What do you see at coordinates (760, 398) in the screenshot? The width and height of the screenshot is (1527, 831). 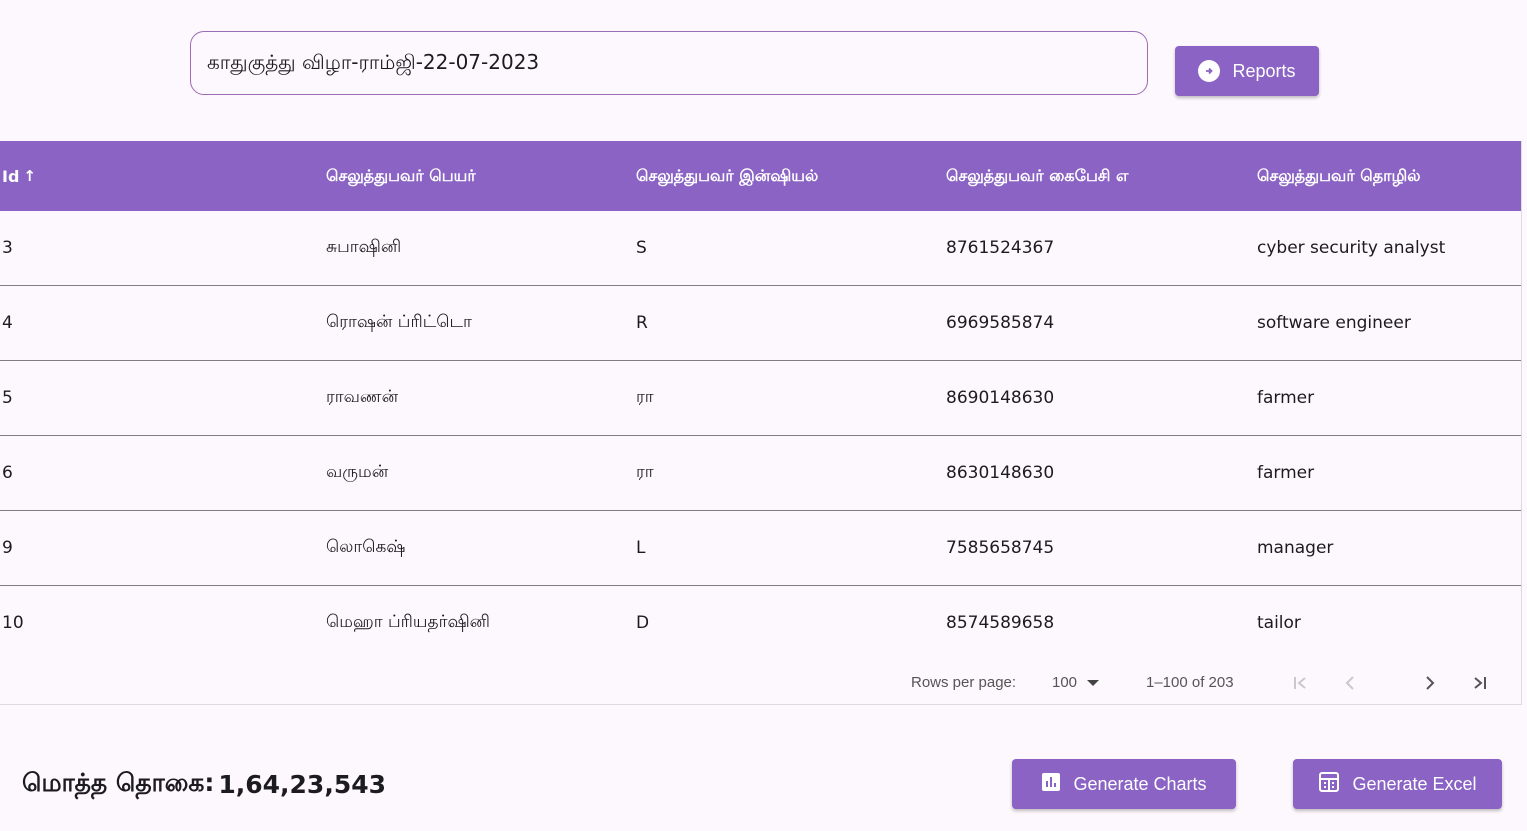 I see `table-row: 5 ராவணன் ரா 8690148630 farmer` at bounding box center [760, 398].